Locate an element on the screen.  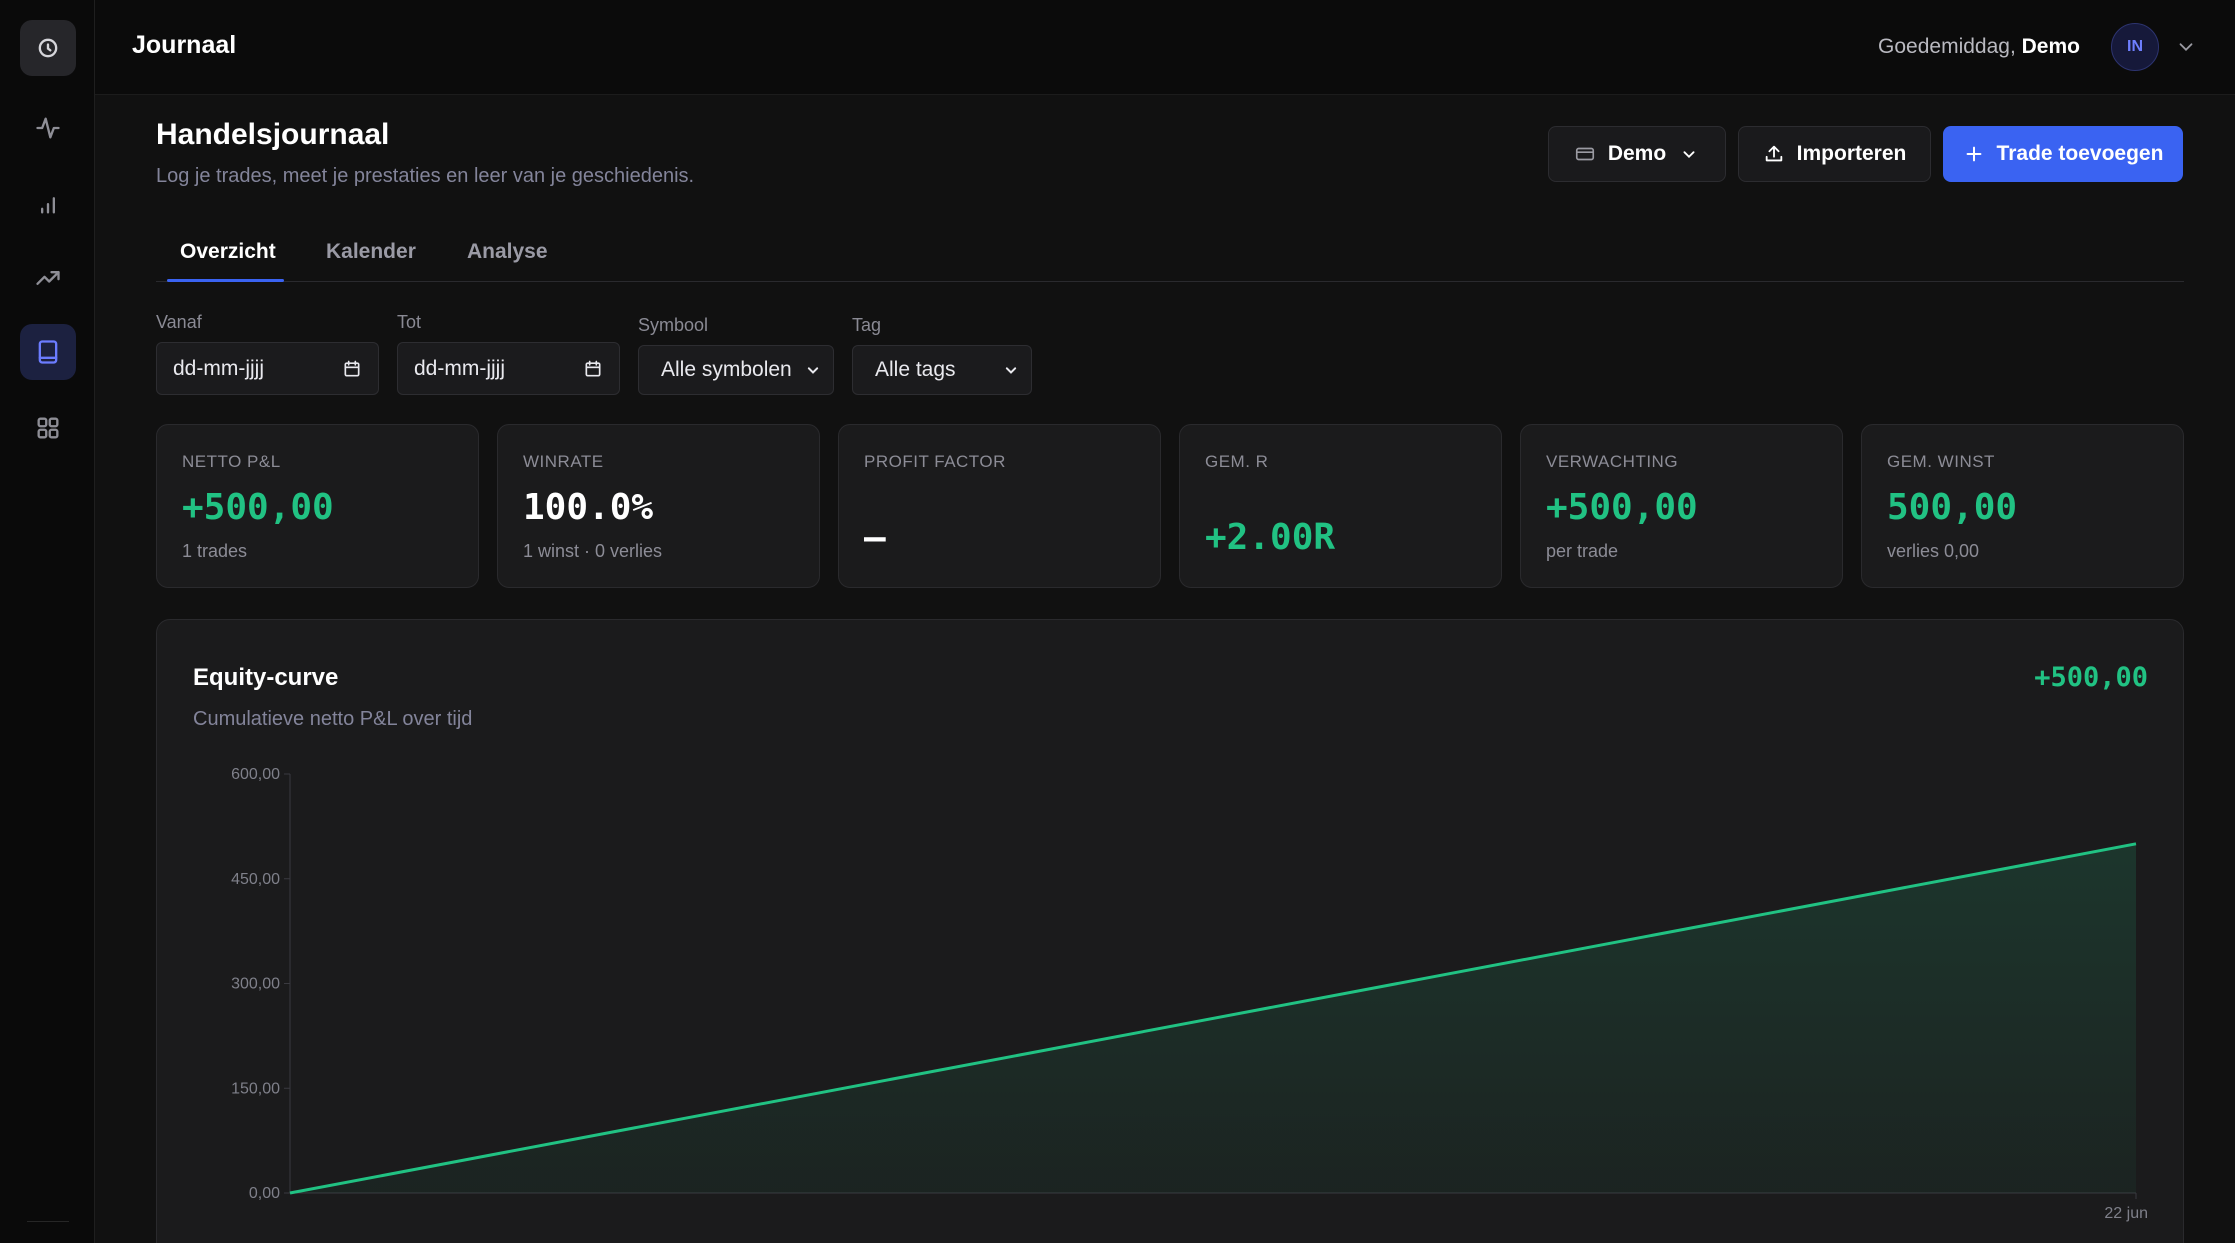
account-label: Demo is located at coordinates (1637, 153).